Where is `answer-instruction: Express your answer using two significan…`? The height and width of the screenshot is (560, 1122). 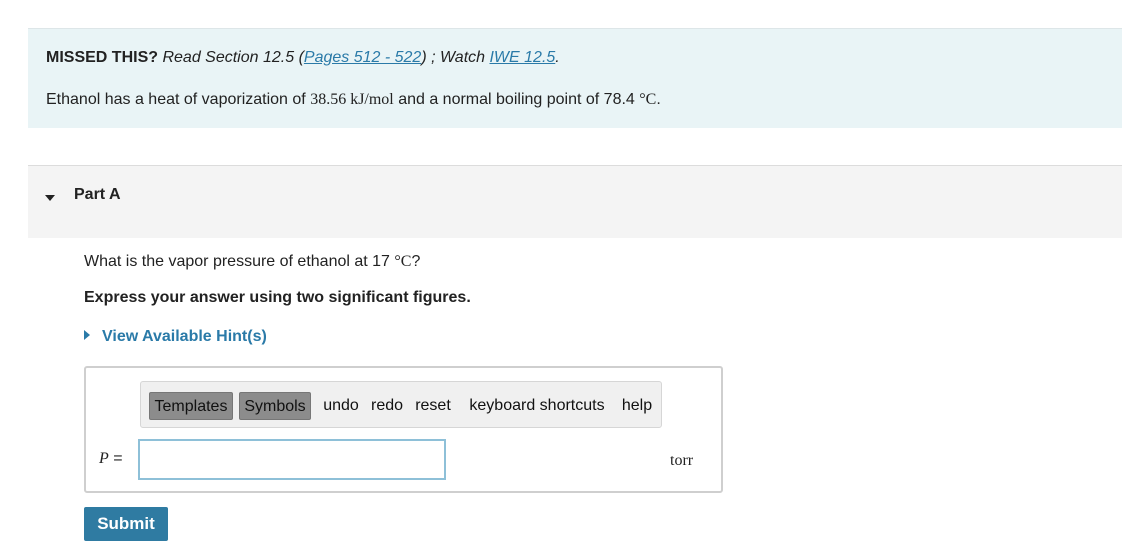 answer-instruction: Express your answer using two significan… is located at coordinates (277, 297).